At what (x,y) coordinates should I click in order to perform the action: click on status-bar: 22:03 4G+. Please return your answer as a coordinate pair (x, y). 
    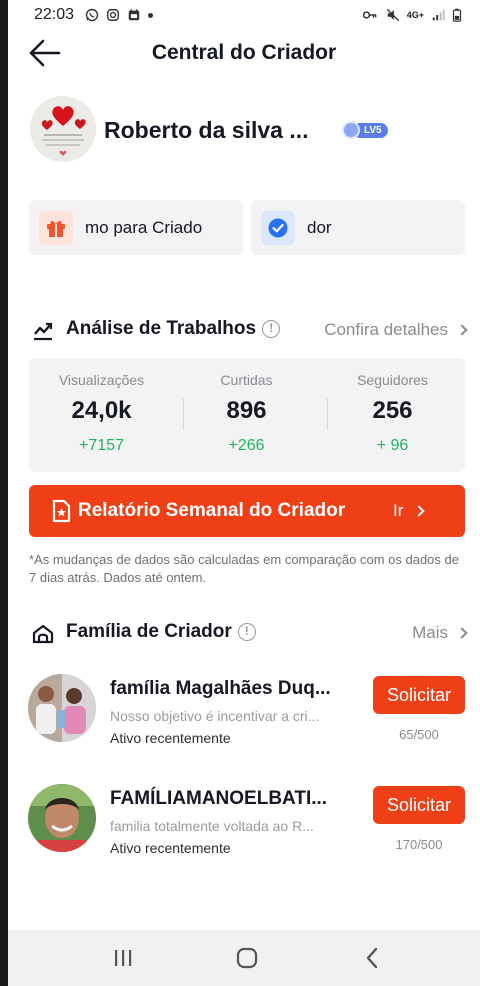
    Looking at the image, I should click on (244, 15).